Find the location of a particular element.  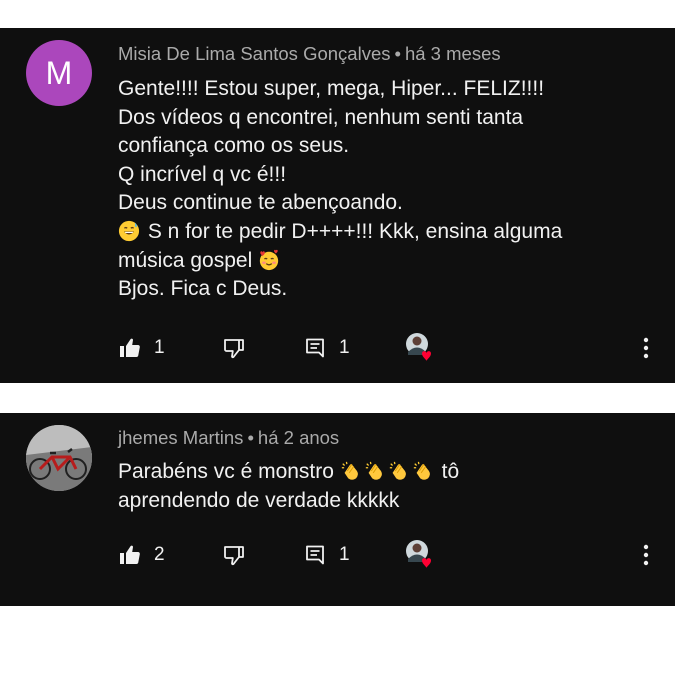

like-count: 2 is located at coordinates (159, 554).